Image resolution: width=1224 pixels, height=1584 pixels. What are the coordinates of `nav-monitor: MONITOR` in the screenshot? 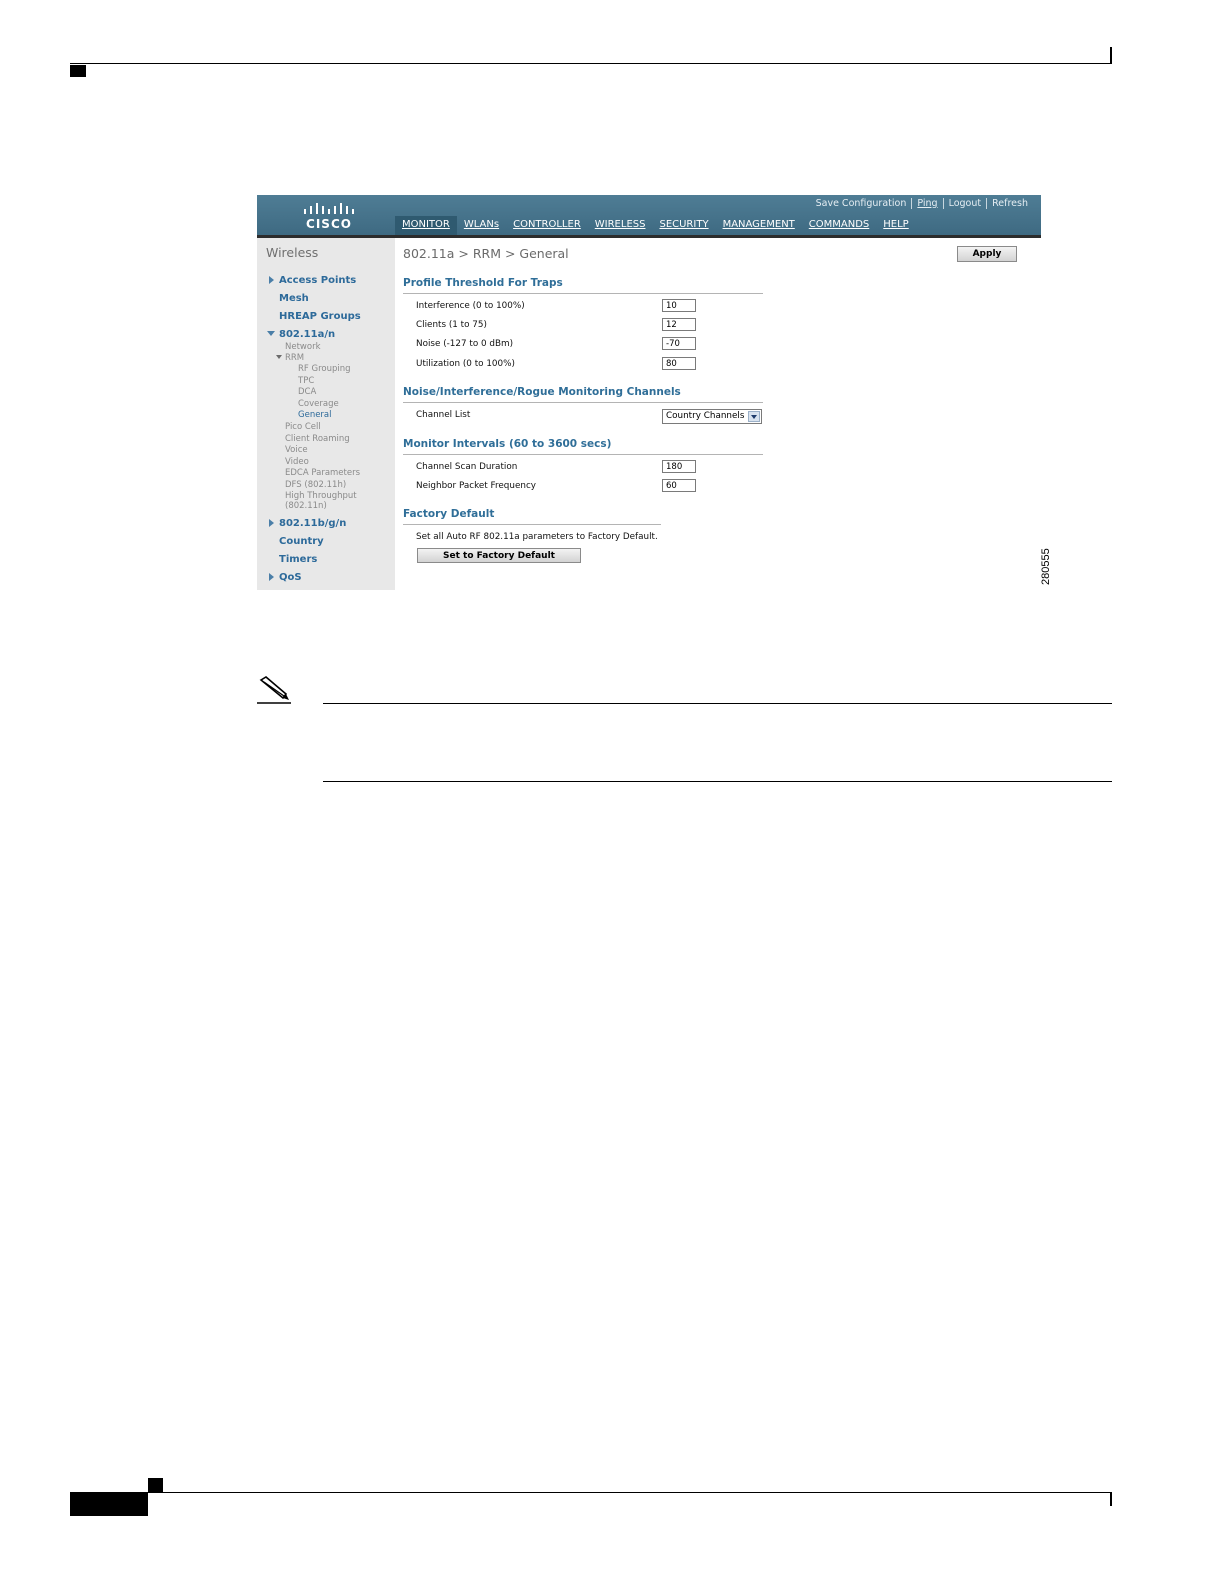 It's located at (426, 225).